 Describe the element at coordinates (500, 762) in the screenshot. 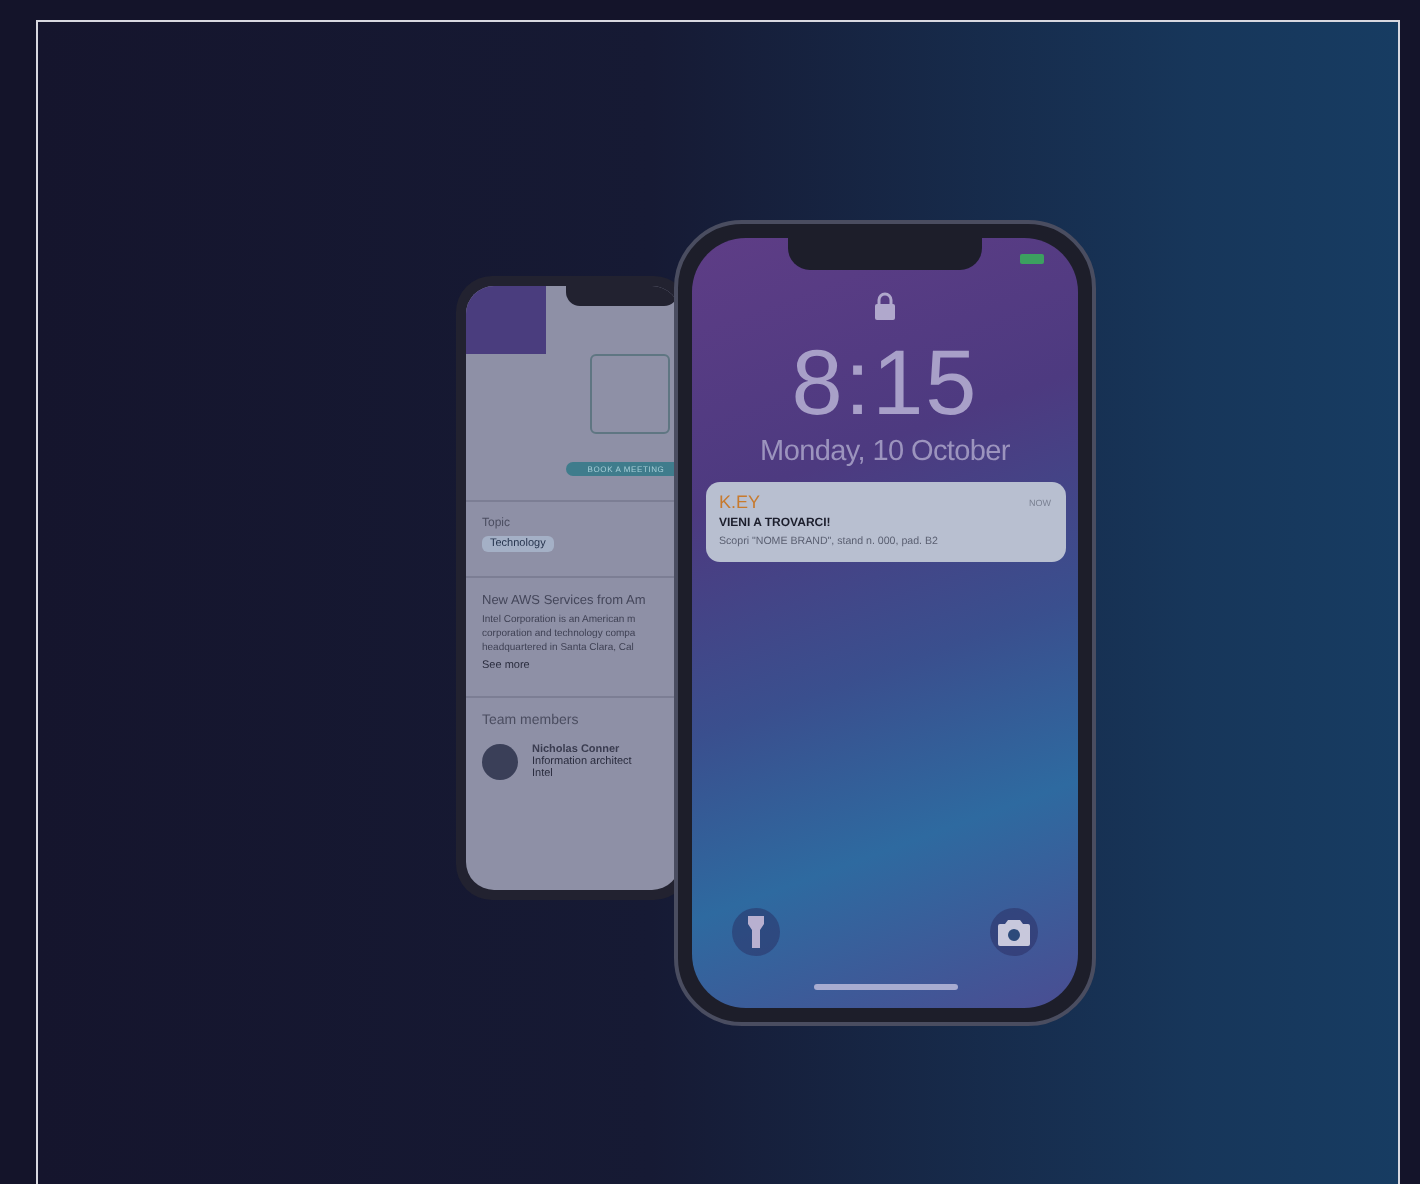

I see `avatar-icon` at that location.